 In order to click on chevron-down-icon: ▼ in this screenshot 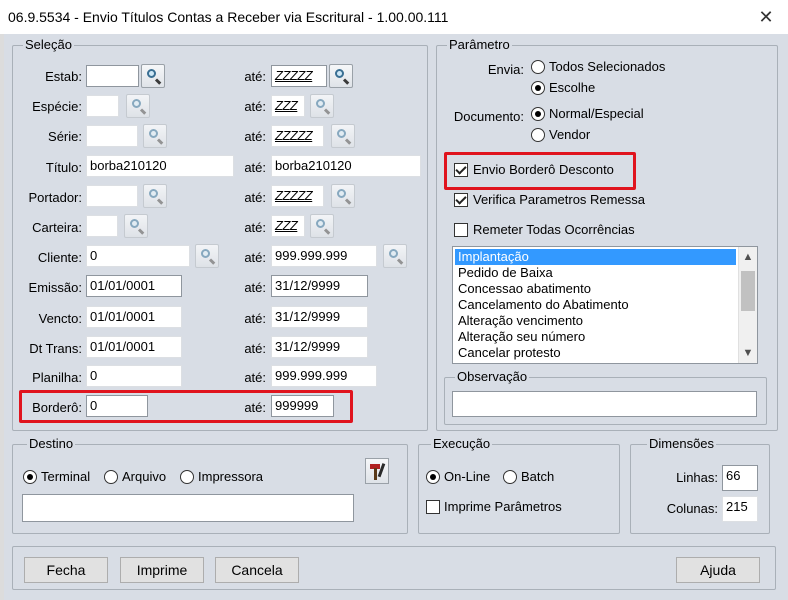, I will do `click(748, 353)`.